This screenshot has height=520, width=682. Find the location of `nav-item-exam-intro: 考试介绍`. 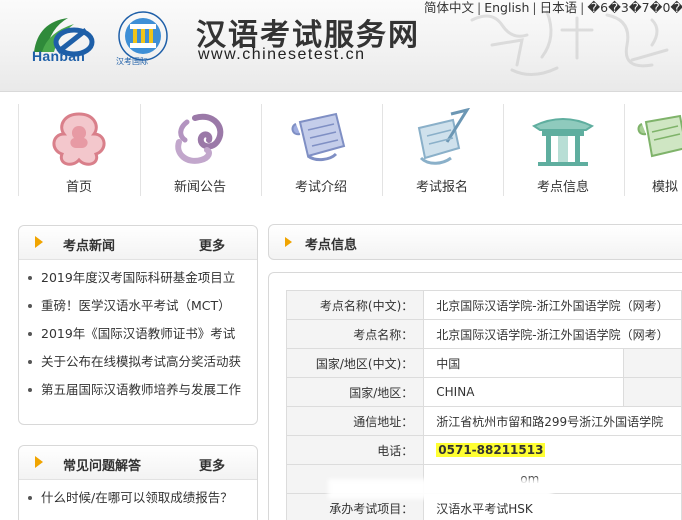

nav-item-exam-intro: 考试介绍 is located at coordinates (321, 150).